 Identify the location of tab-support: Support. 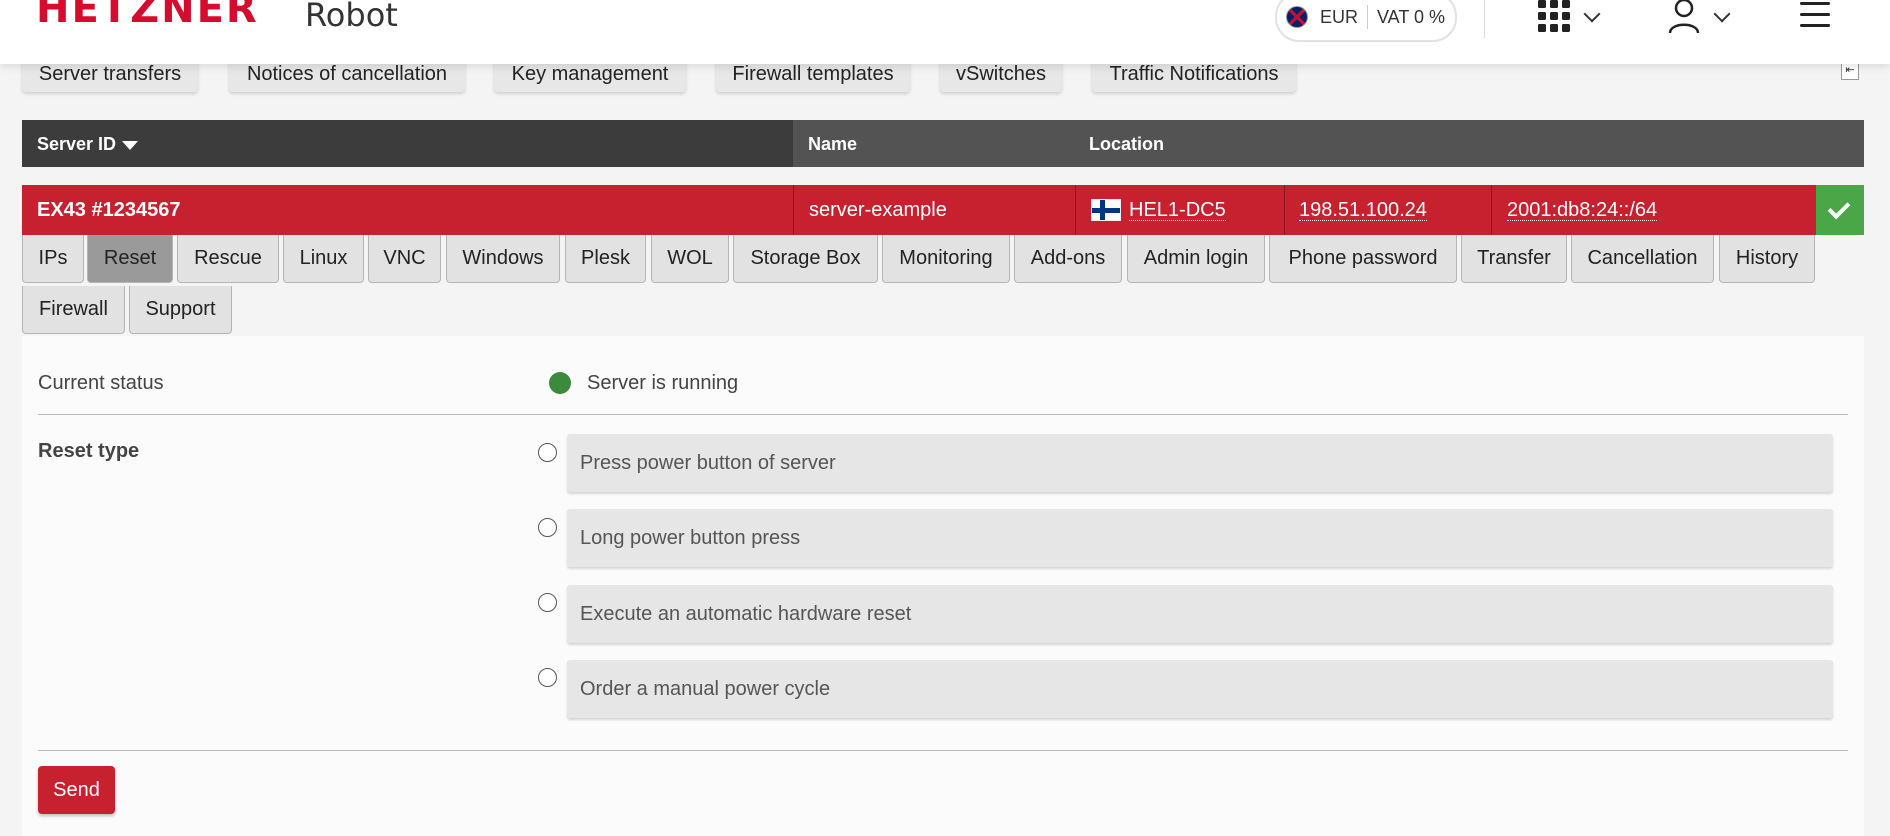
(180, 310).